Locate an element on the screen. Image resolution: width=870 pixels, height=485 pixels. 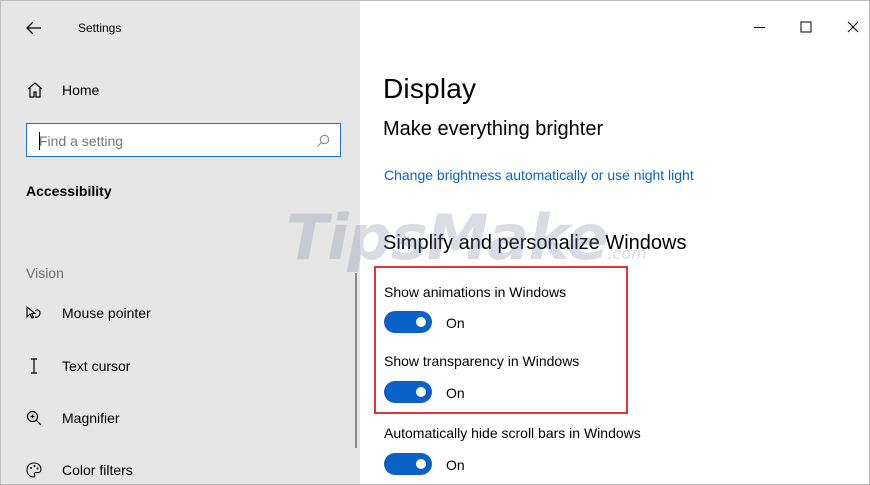
mouse-pointer-icon is located at coordinates (33, 312).